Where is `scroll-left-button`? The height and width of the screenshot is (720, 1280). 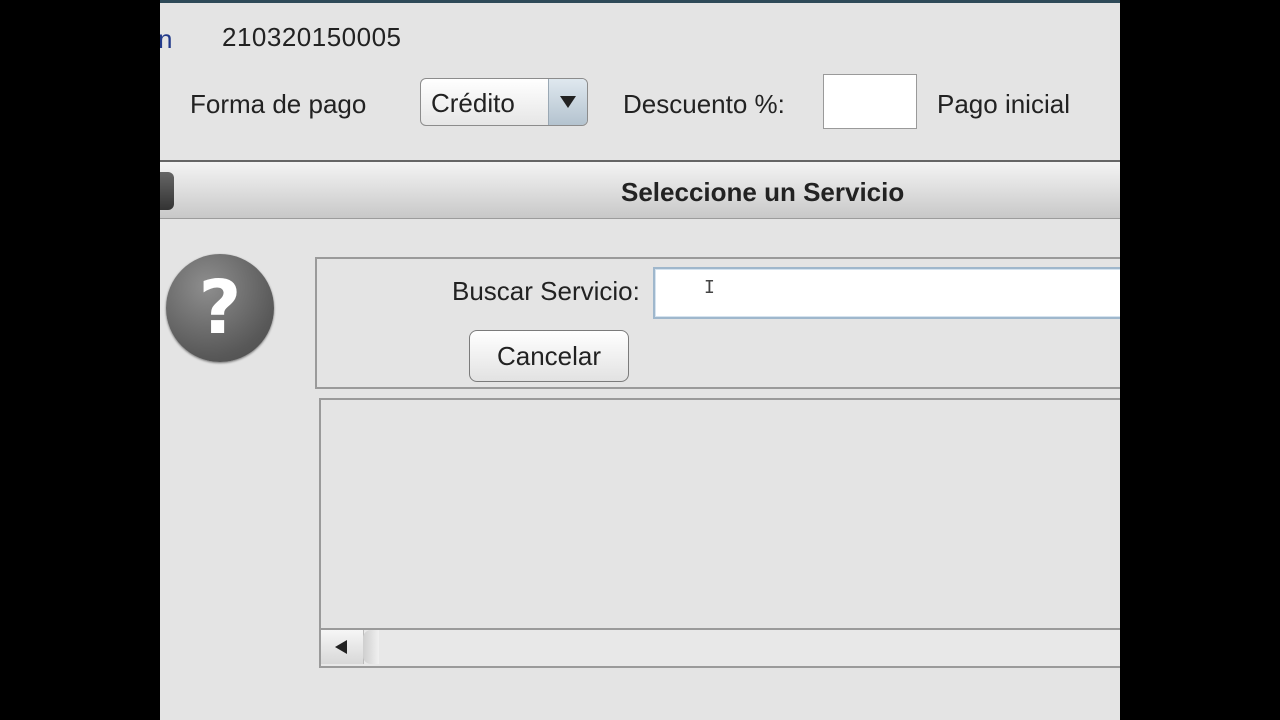
scroll-left-button is located at coordinates (342, 647).